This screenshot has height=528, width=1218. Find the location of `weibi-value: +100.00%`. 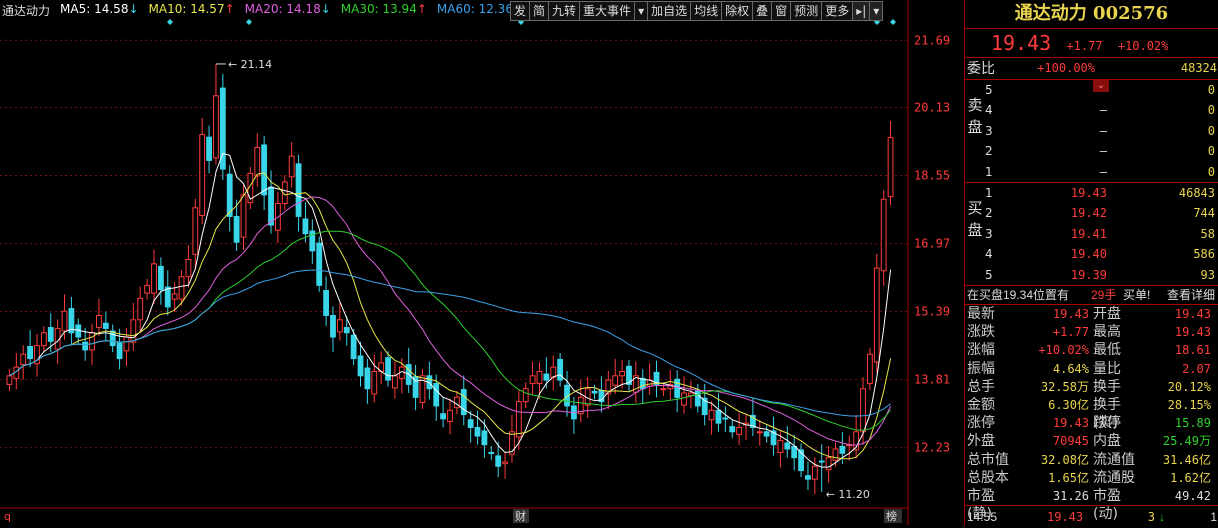

weibi-value: +100.00% is located at coordinates (1066, 68).